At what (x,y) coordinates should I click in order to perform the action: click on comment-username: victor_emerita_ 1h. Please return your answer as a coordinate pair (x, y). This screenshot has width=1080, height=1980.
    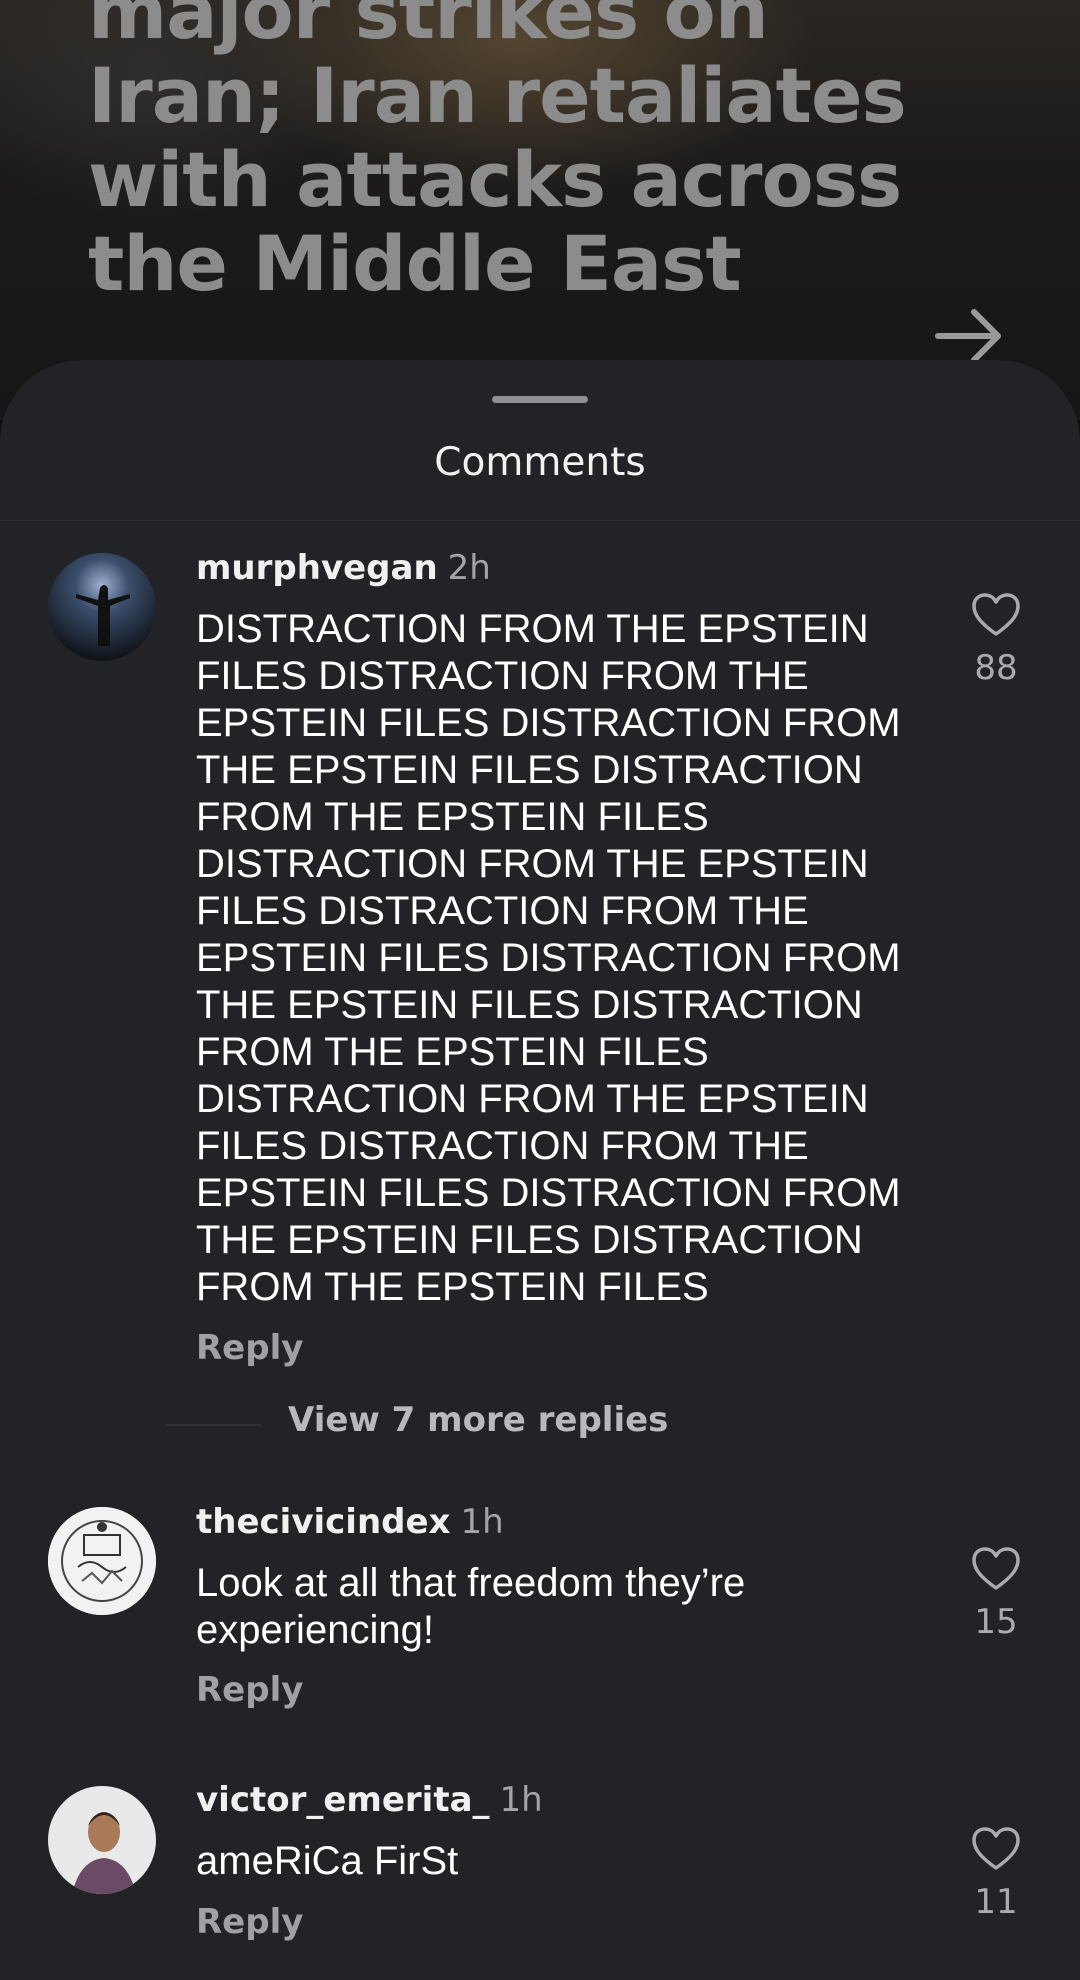
    Looking at the image, I should click on (369, 1800).